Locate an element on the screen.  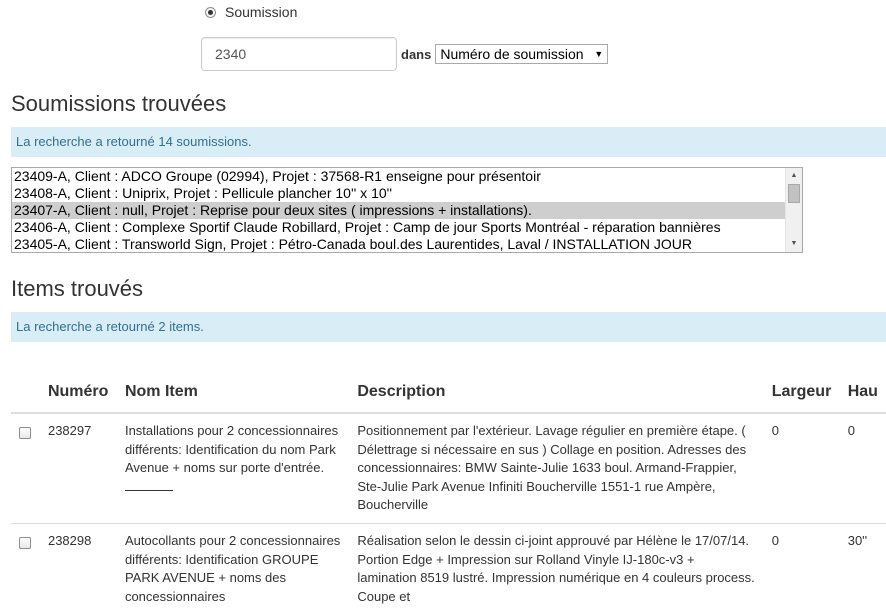
search-field-select: Numéro de soumission ▼ is located at coordinates (522, 54).